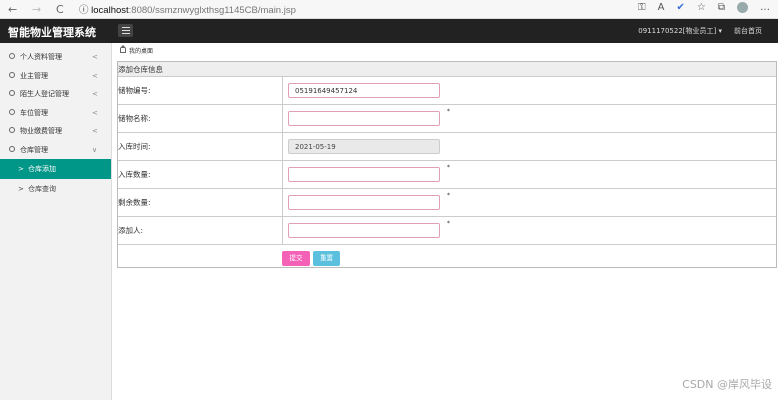  Describe the element at coordinates (123, 49) in the screenshot. I see `home-icon` at that location.